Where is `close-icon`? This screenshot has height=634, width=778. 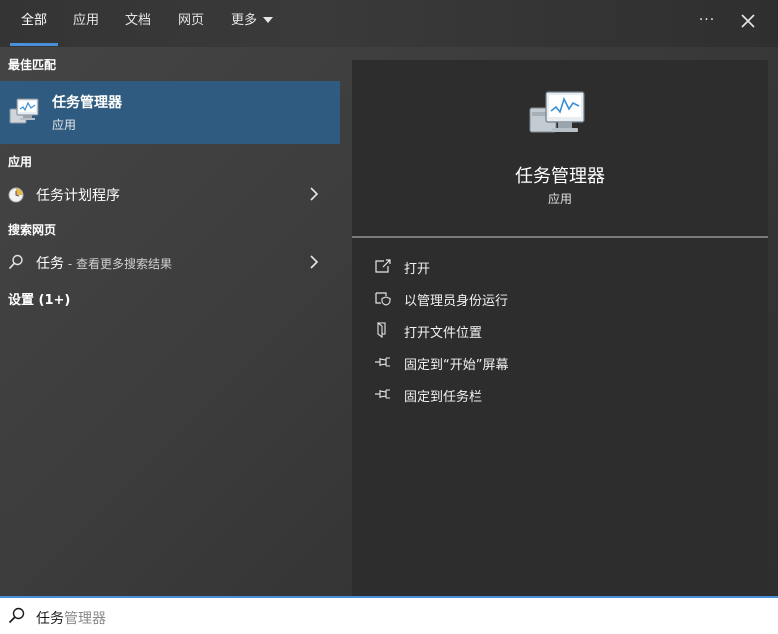
close-icon is located at coordinates (748, 21).